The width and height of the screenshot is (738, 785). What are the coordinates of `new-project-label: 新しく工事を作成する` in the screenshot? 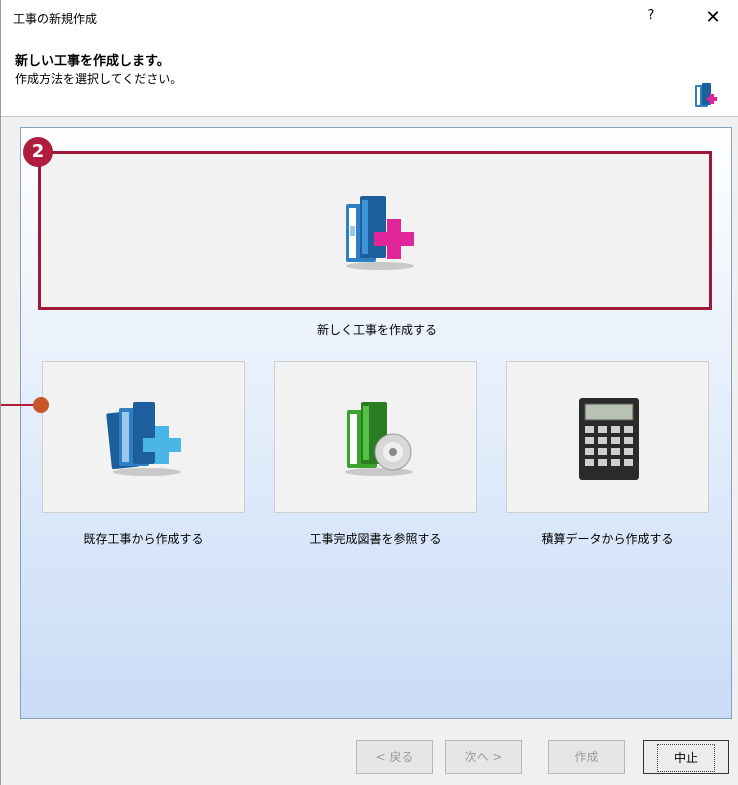 It's located at (376, 330).